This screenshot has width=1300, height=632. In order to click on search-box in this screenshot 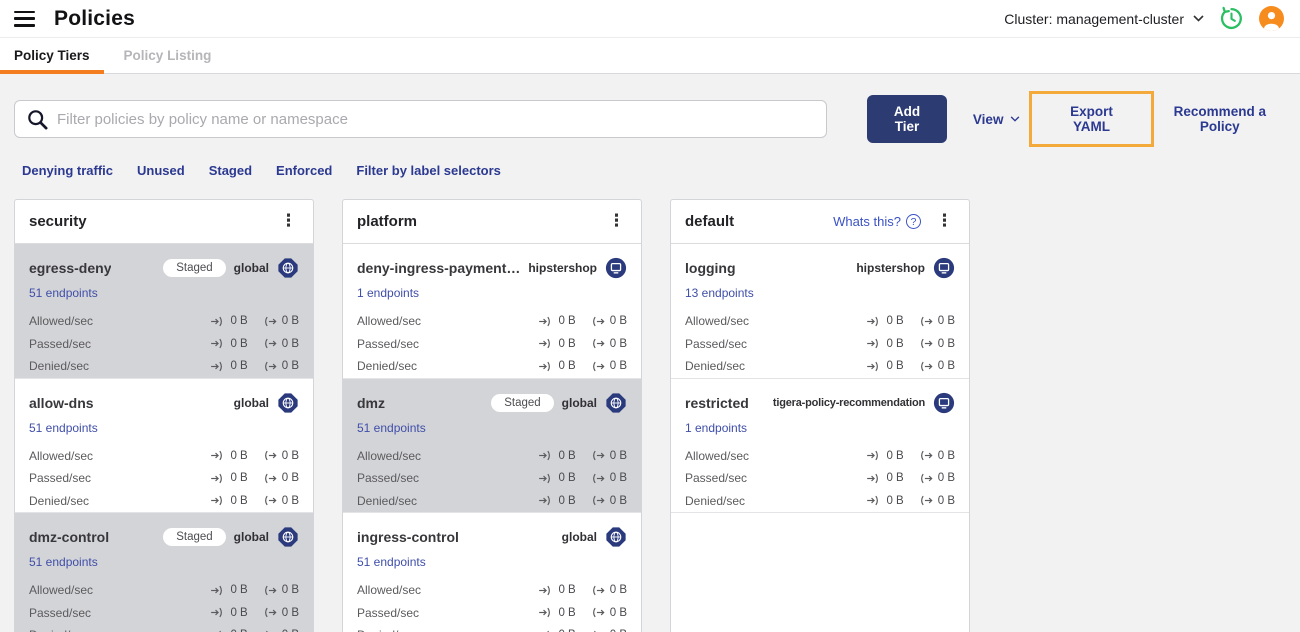, I will do `click(420, 119)`.